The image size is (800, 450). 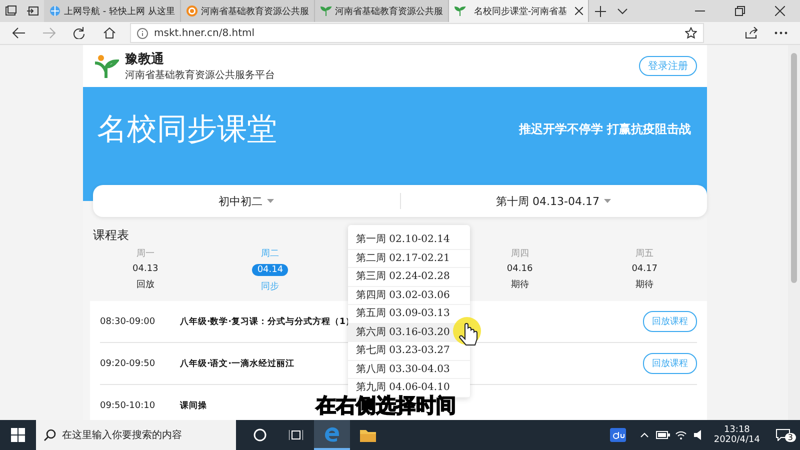 I want to click on day-tab: 周一 04.13 回放, so click(x=145, y=270).